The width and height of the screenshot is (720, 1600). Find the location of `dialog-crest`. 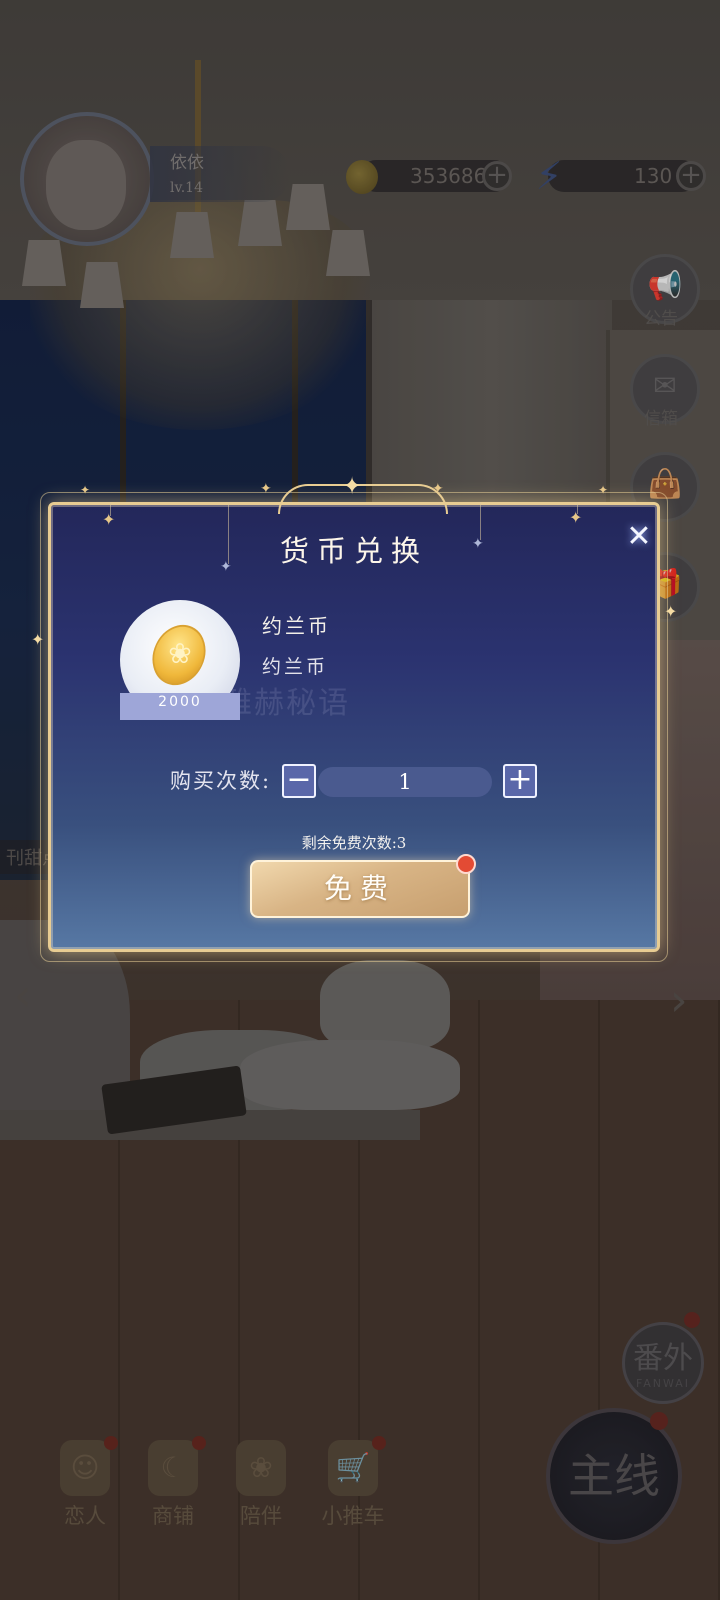

dialog-crest is located at coordinates (363, 499).